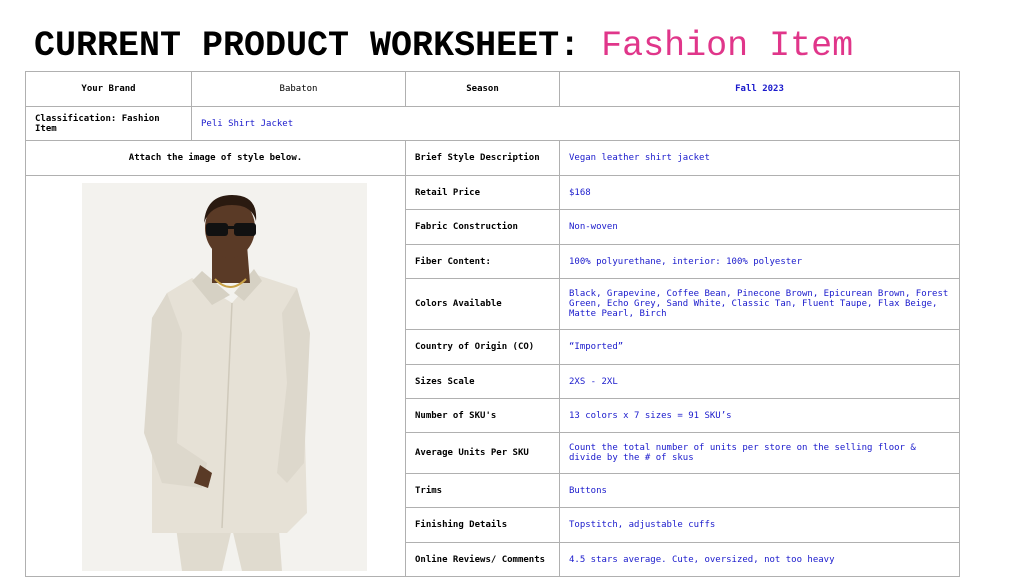 Image resolution: width=1024 pixels, height=577 pixels. I want to click on detail-label: Number of SKU's, so click(482, 415).